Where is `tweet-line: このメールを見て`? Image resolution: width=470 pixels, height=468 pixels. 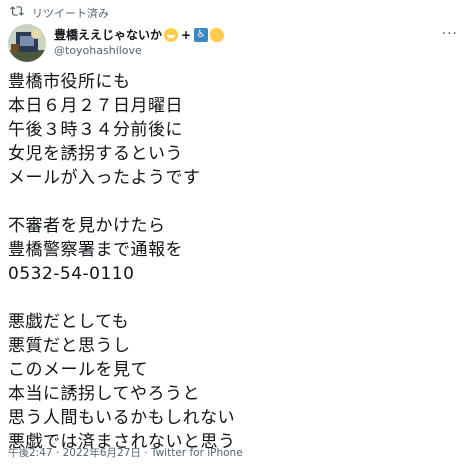 tweet-line: このメールを見て is located at coordinates (78, 370).